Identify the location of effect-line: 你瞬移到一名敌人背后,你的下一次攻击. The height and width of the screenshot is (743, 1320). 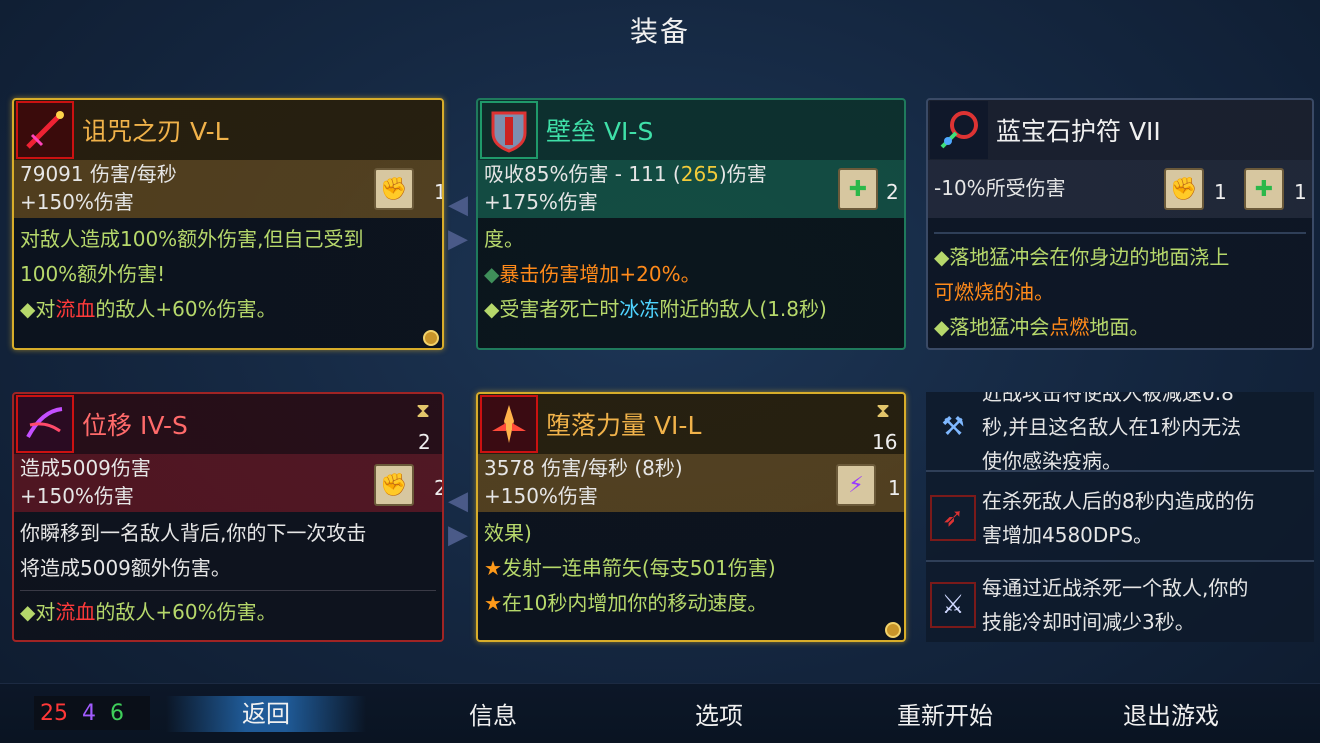
(193, 533).